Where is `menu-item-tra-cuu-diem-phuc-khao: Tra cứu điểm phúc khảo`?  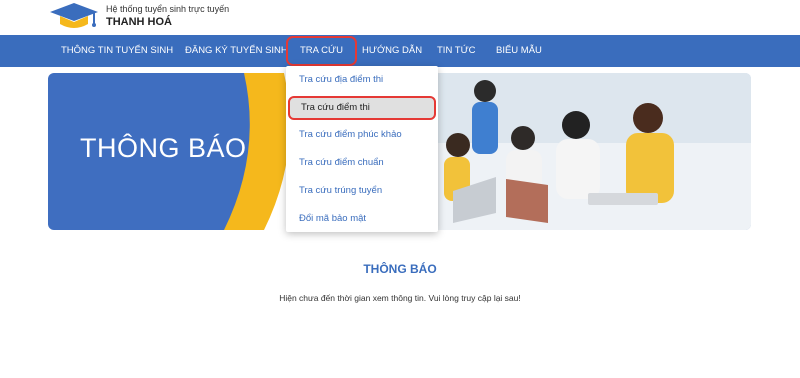
menu-item-tra-cuu-diem-phuc-khao: Tra cứu điểm phúc khảo is located at coordinates (362, 135).